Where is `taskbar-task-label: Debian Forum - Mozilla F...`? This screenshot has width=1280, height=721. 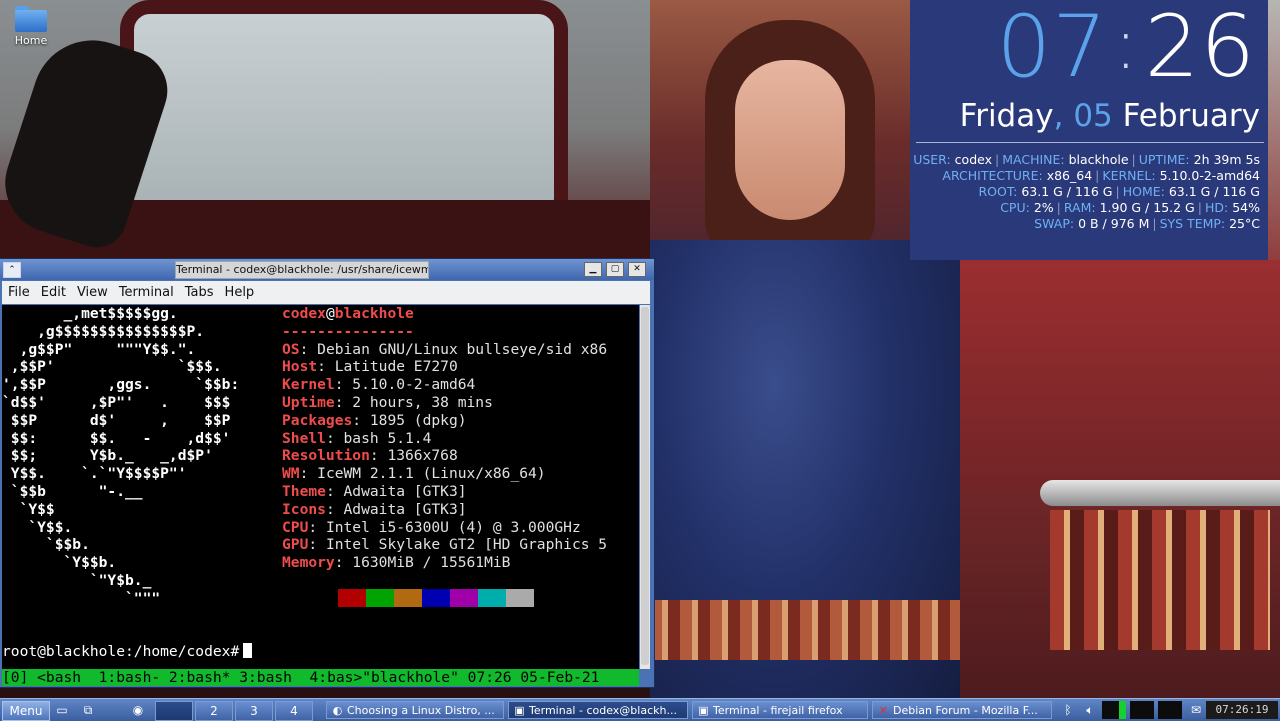 taskbar-task-label: Debian Forum - Mozilla F... is located at coordinates (965, 710).